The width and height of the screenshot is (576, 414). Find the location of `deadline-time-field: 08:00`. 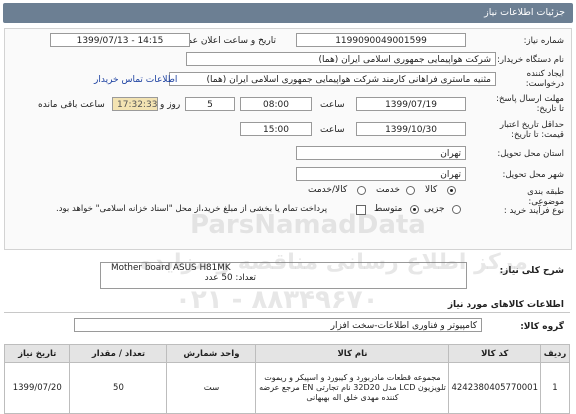

deadline-time-field: 08:00 is located at coordinates (276, 104).